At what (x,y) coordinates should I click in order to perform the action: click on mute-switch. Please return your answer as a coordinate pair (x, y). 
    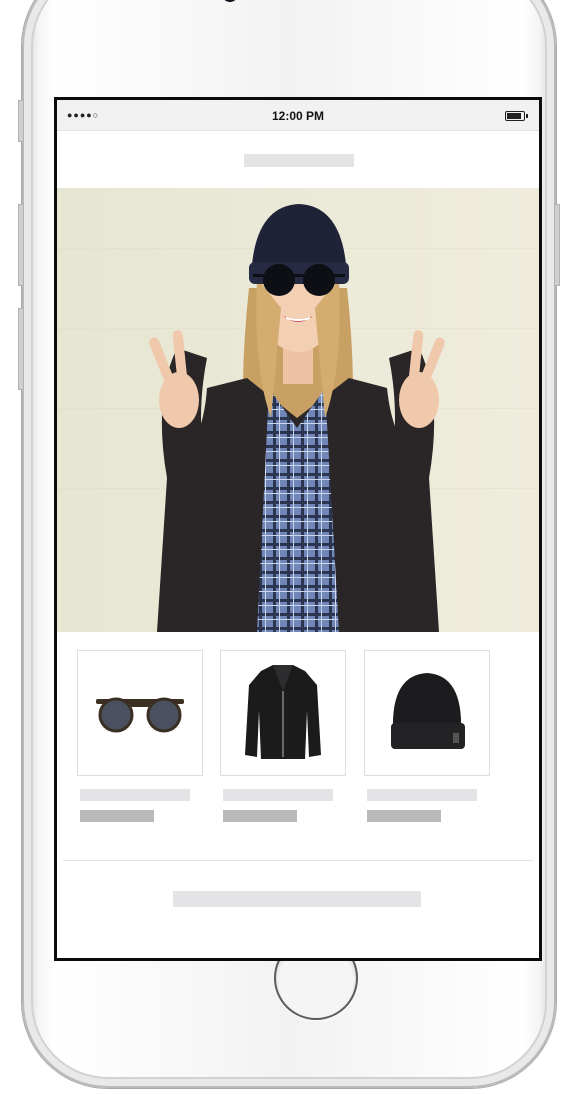
    Looking at the image, I should click on (21, 121).